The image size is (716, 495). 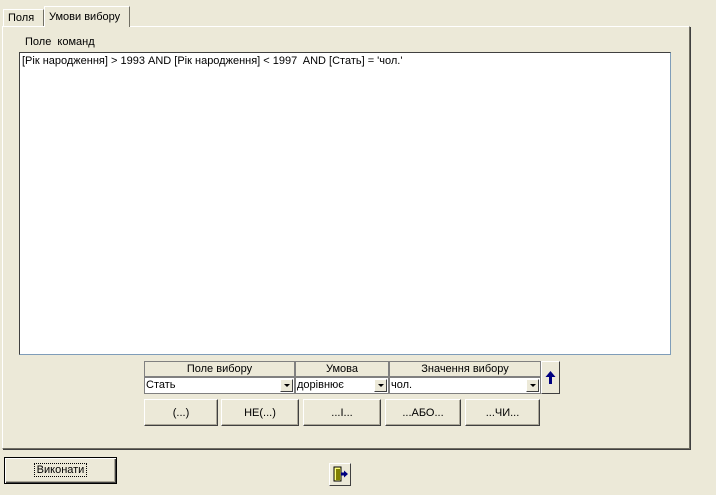 I want to click on tab-selection-conditions-label: Умови вибору, so click(x=85, y=17).